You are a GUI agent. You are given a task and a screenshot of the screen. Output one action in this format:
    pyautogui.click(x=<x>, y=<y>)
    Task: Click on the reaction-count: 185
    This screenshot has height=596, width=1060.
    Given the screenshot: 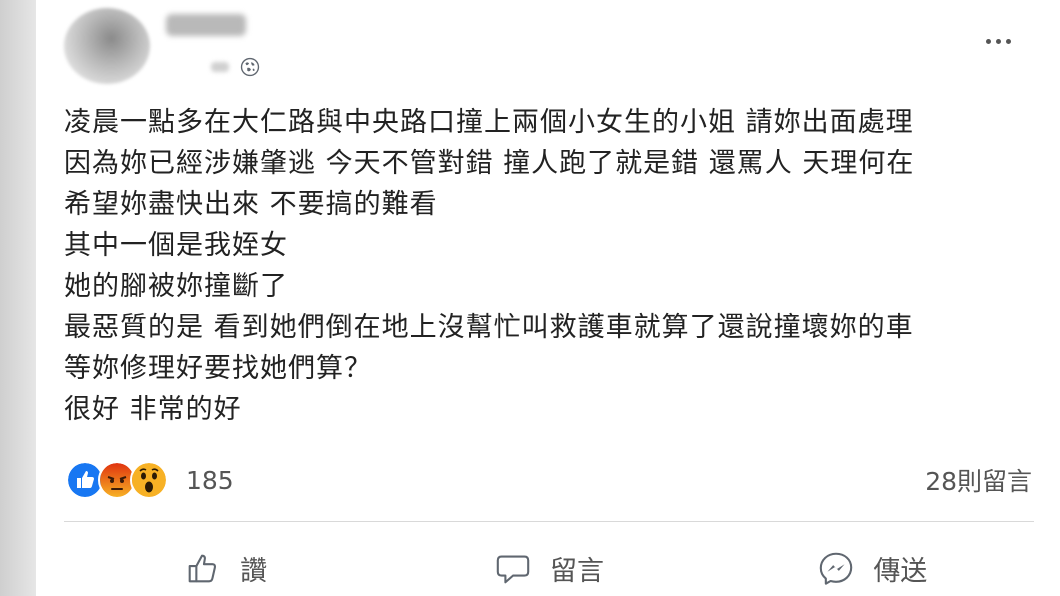 What is the action you would take?
    pyautogui.click(x=210, y=480)
    